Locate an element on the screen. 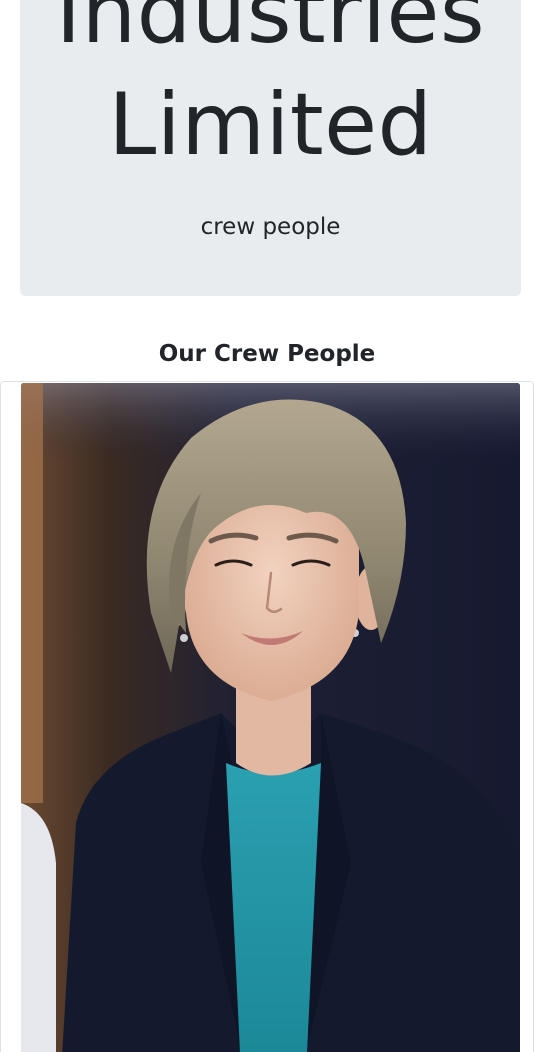 Image resolution: width=534 pixels, height=1052 pixels. hero-subtitle: crew people is located at coordinates (270, 227).